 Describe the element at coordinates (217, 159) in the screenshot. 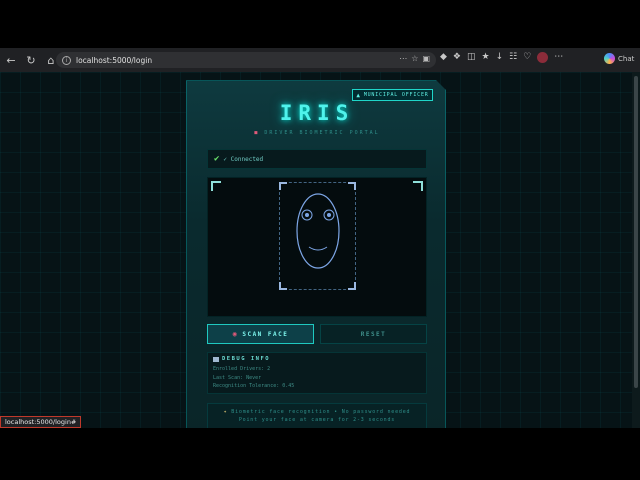

I see `check-icon: ✔` at that location.